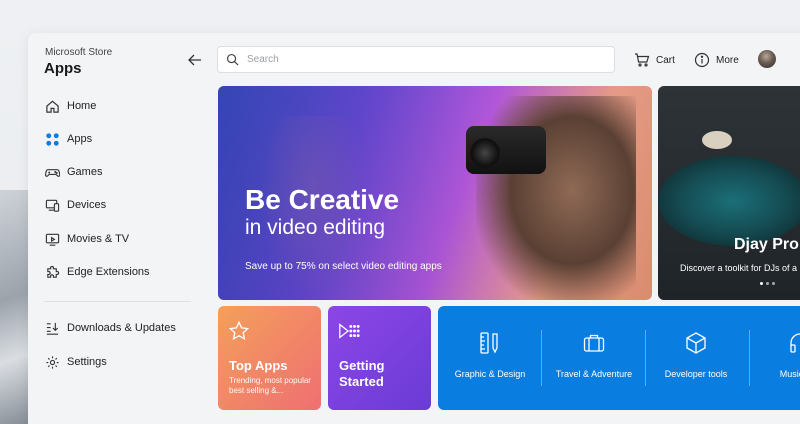  I want to click on hero-subtitle: in video editing, so click(315, 227).